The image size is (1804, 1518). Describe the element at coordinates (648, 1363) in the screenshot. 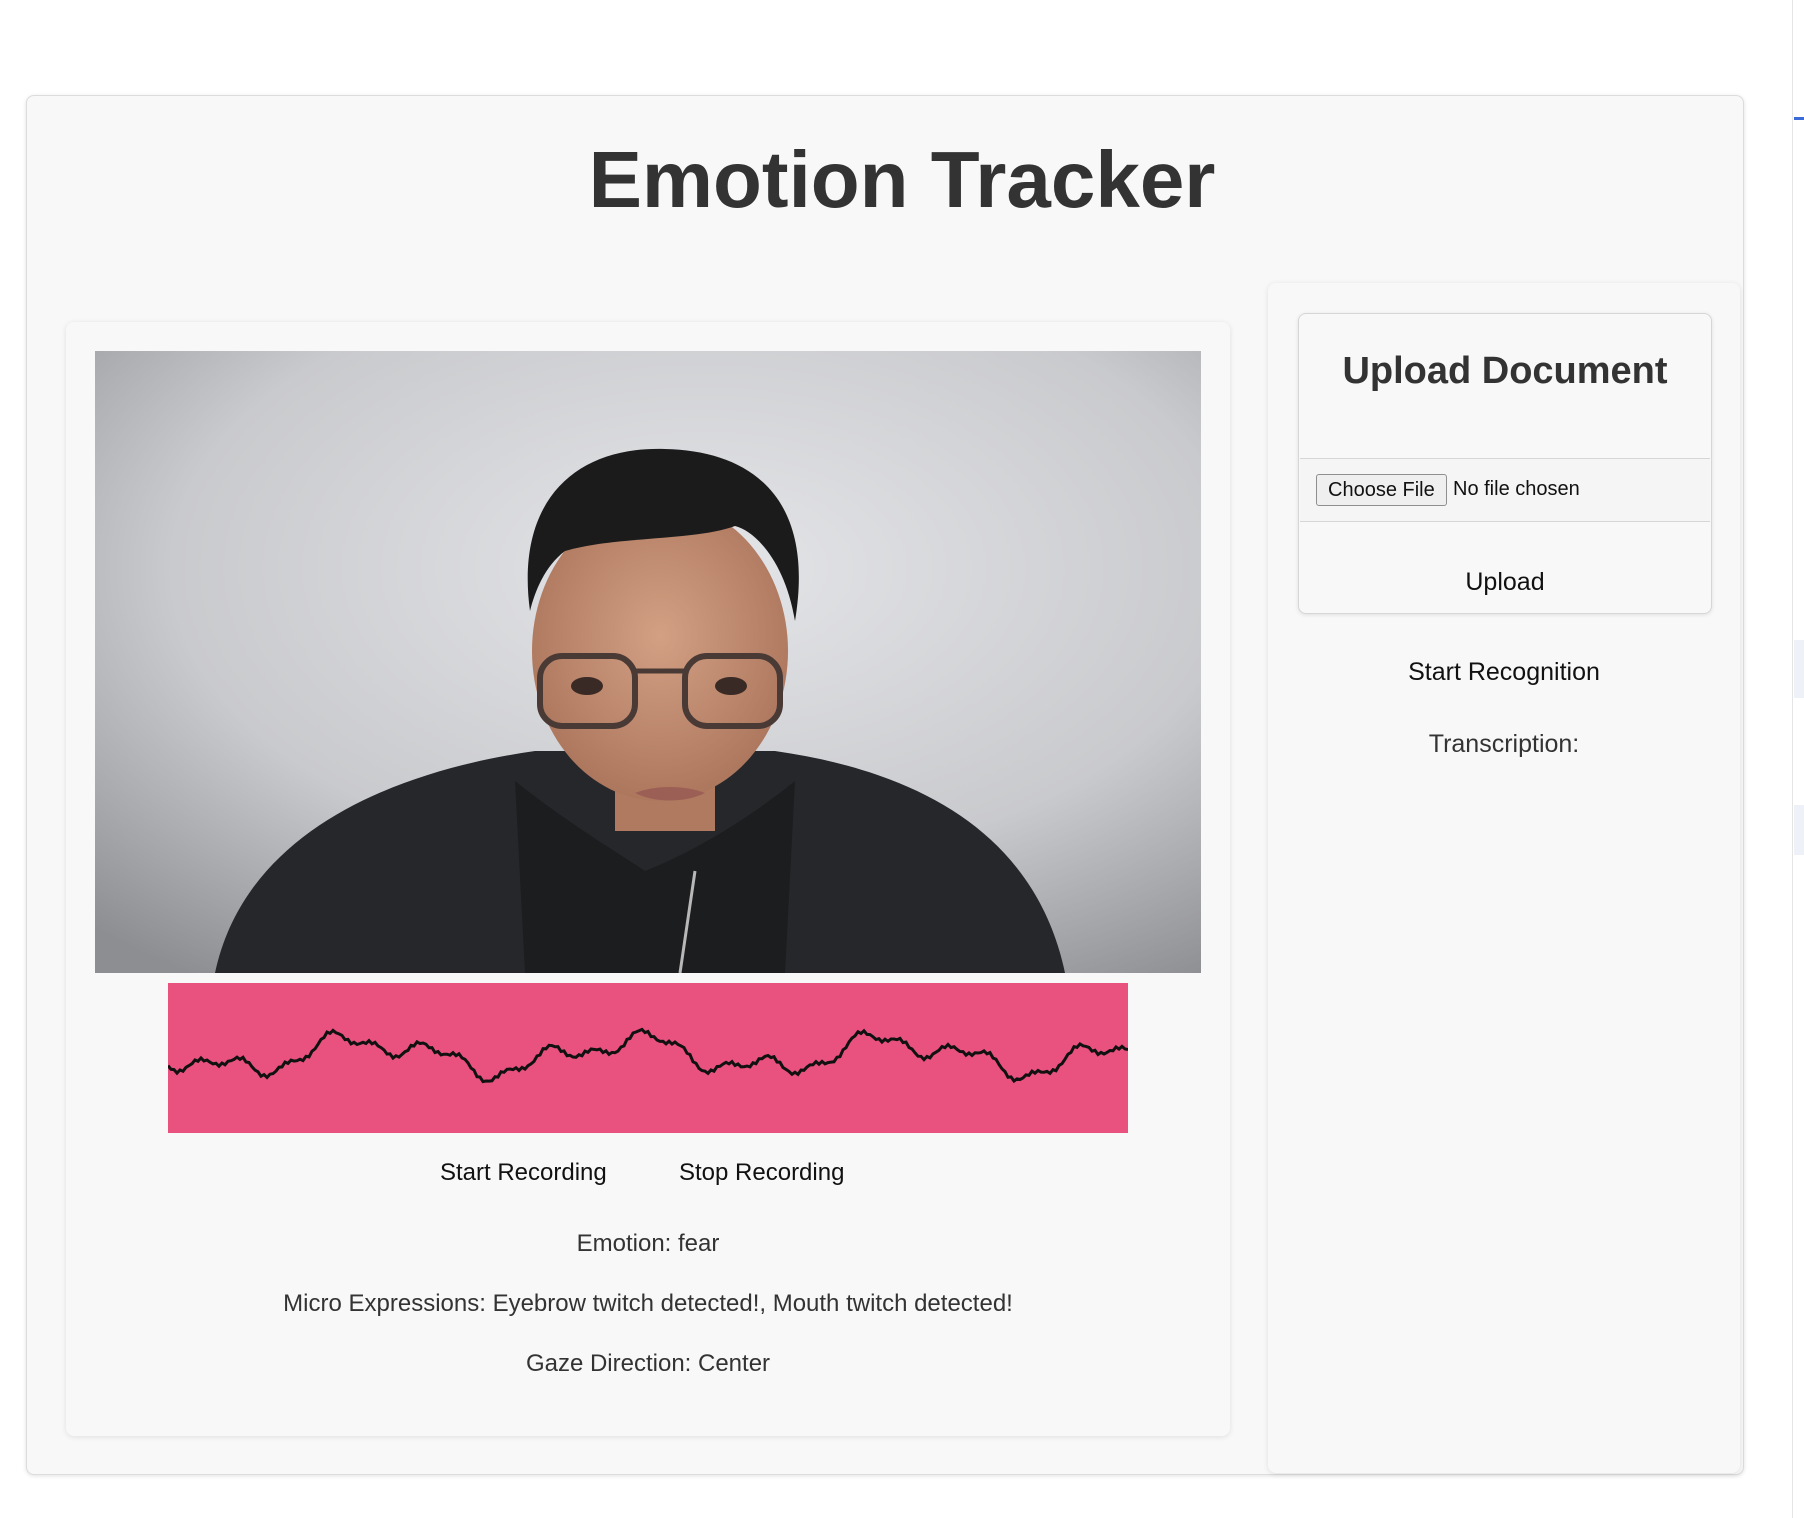

I see `gaze-direction-label: Gaze Direction: Center` at that location.